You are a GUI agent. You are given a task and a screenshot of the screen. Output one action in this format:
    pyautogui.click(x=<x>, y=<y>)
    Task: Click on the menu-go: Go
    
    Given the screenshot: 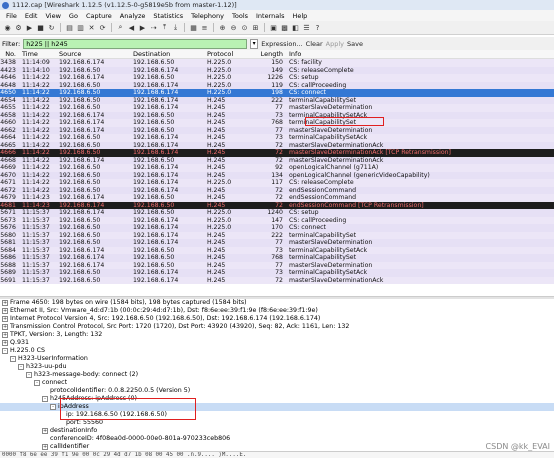 What is the action you would take?
    pyautogui.click(x=73, y=16)
    